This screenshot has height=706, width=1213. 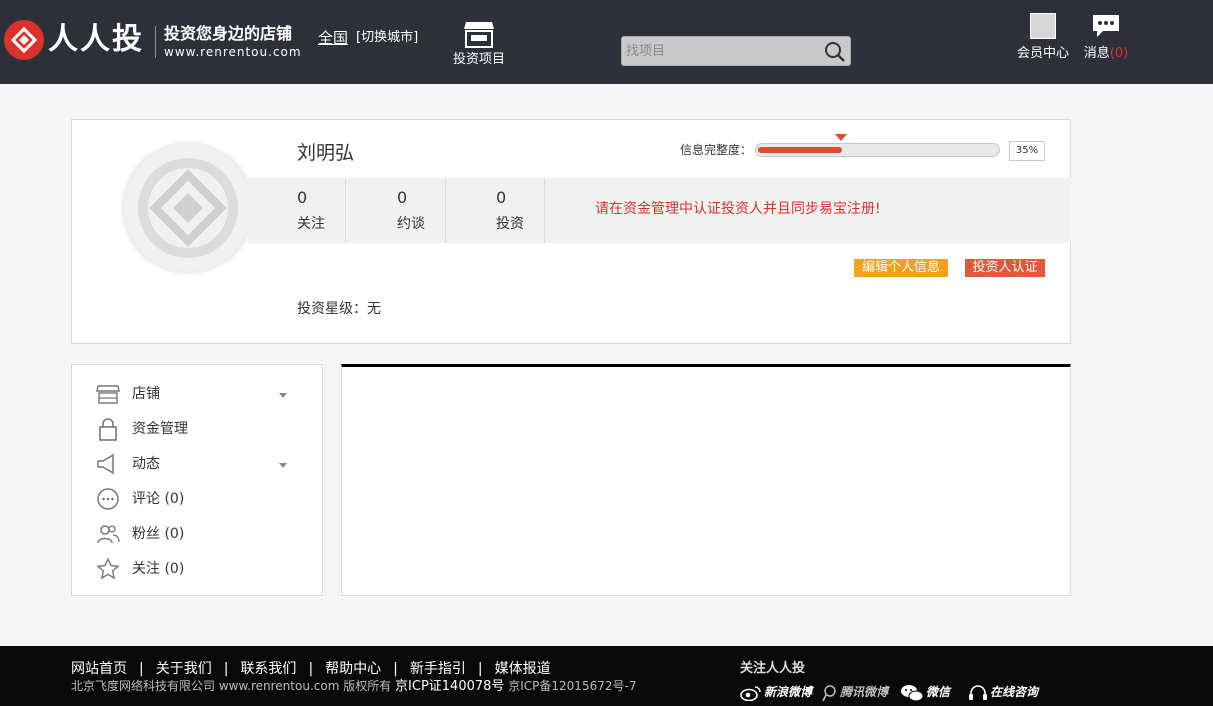 I want to click on switch-city-link: [切换城市], so click(x=387, y=38).